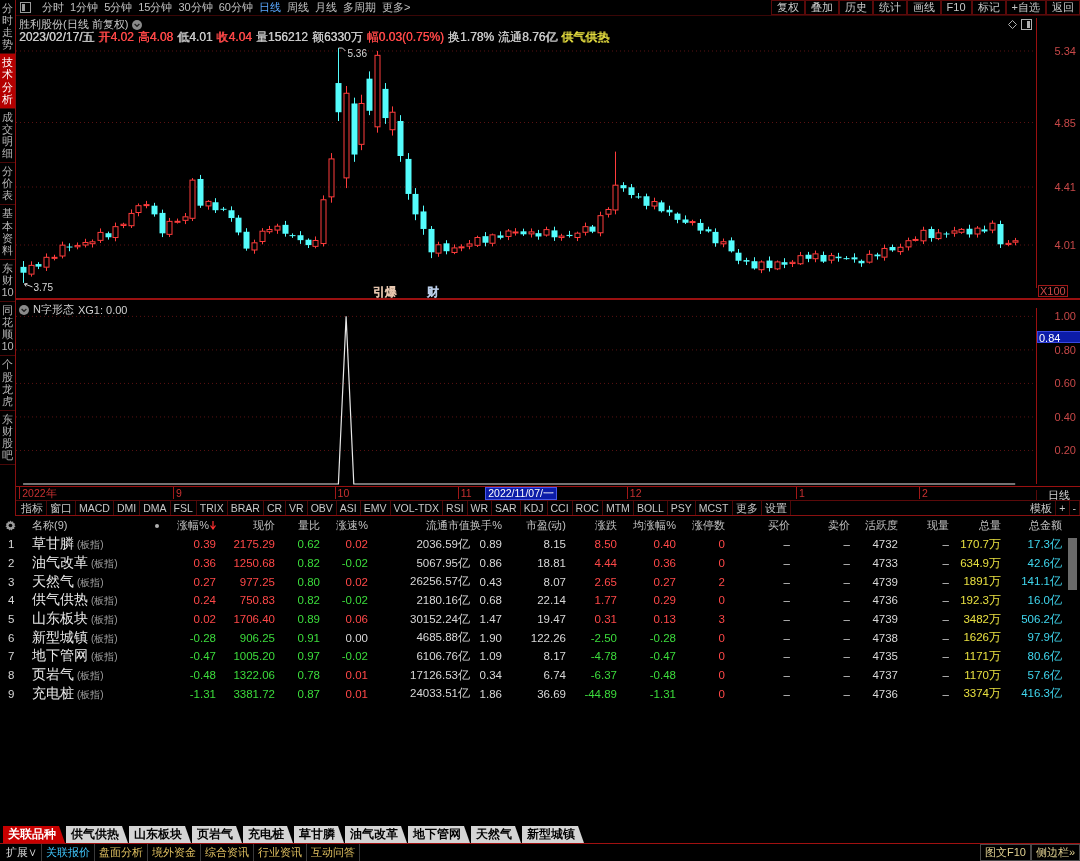 Image resolution: width=1080 pixels, height=861 pixels. Describe the element at coordinates (268, 834) in the screenshot. I see `sector-tab: 充电桩` at that location.